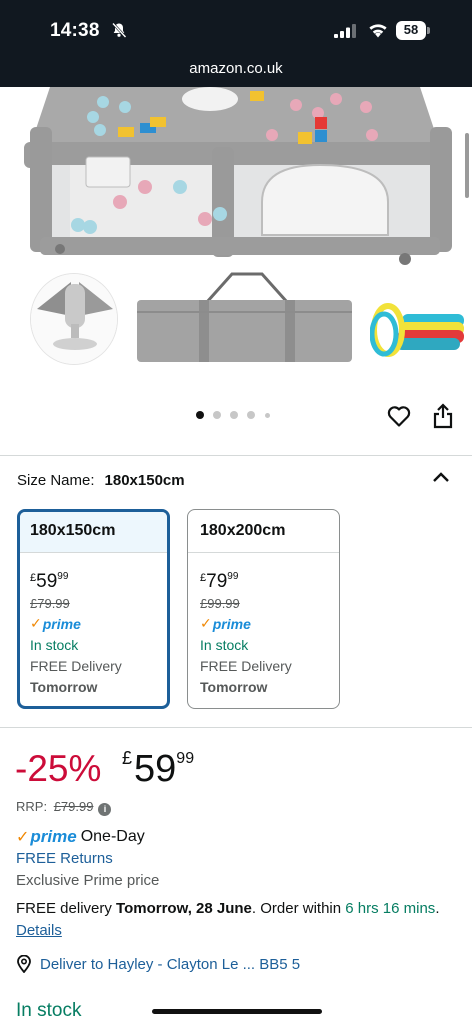 The image size is (472, 1024). What do you see at coordinates (32, 806) in the screenshot?
I see `rrp-label: RRP:` at bounding box center [32, 806].